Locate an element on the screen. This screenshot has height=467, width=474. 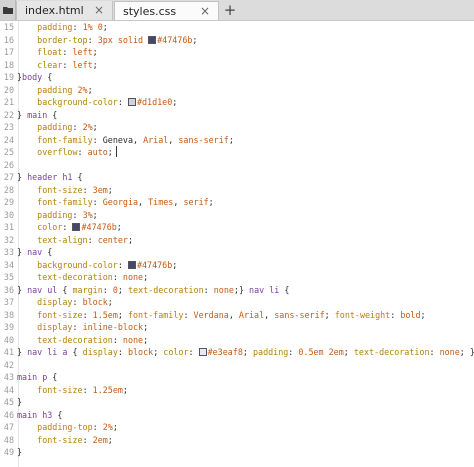
token-sel: nav is located at coordinates (35, 252).